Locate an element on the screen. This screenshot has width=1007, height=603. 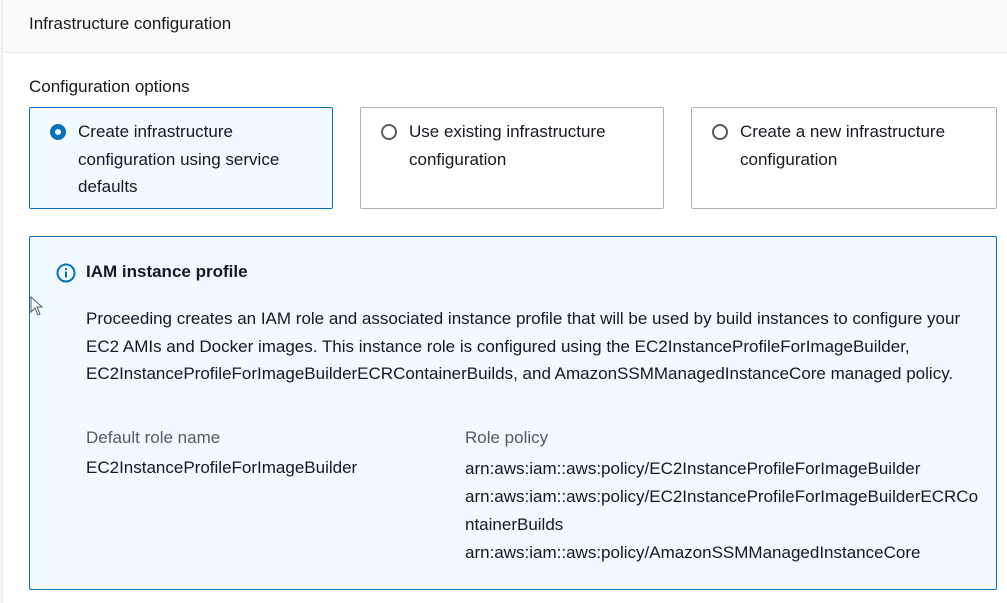
mouse-cursor-icon is located at coordinates (37, 305).